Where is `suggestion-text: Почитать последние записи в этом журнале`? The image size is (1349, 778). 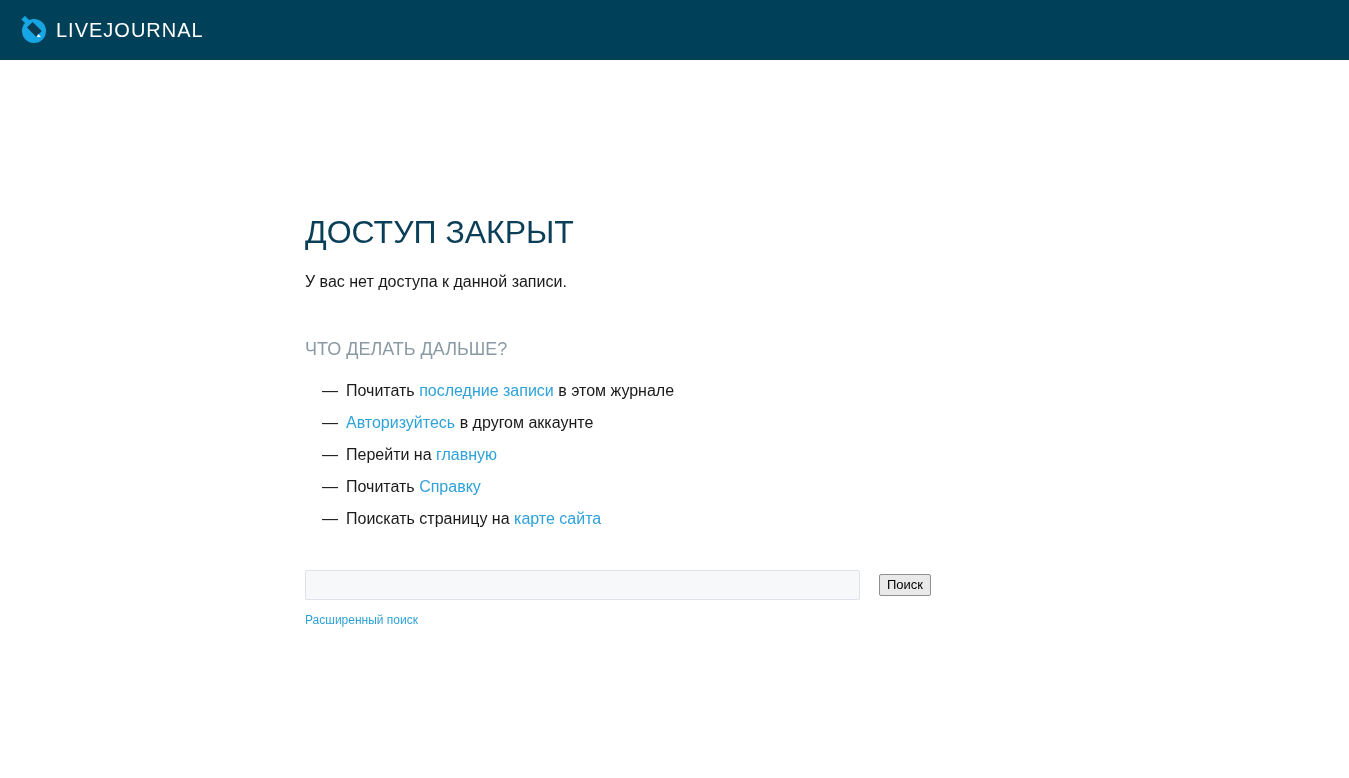
suggestion-text: Почитать последние записи в этом журнале is located at coordinates (510, 391).